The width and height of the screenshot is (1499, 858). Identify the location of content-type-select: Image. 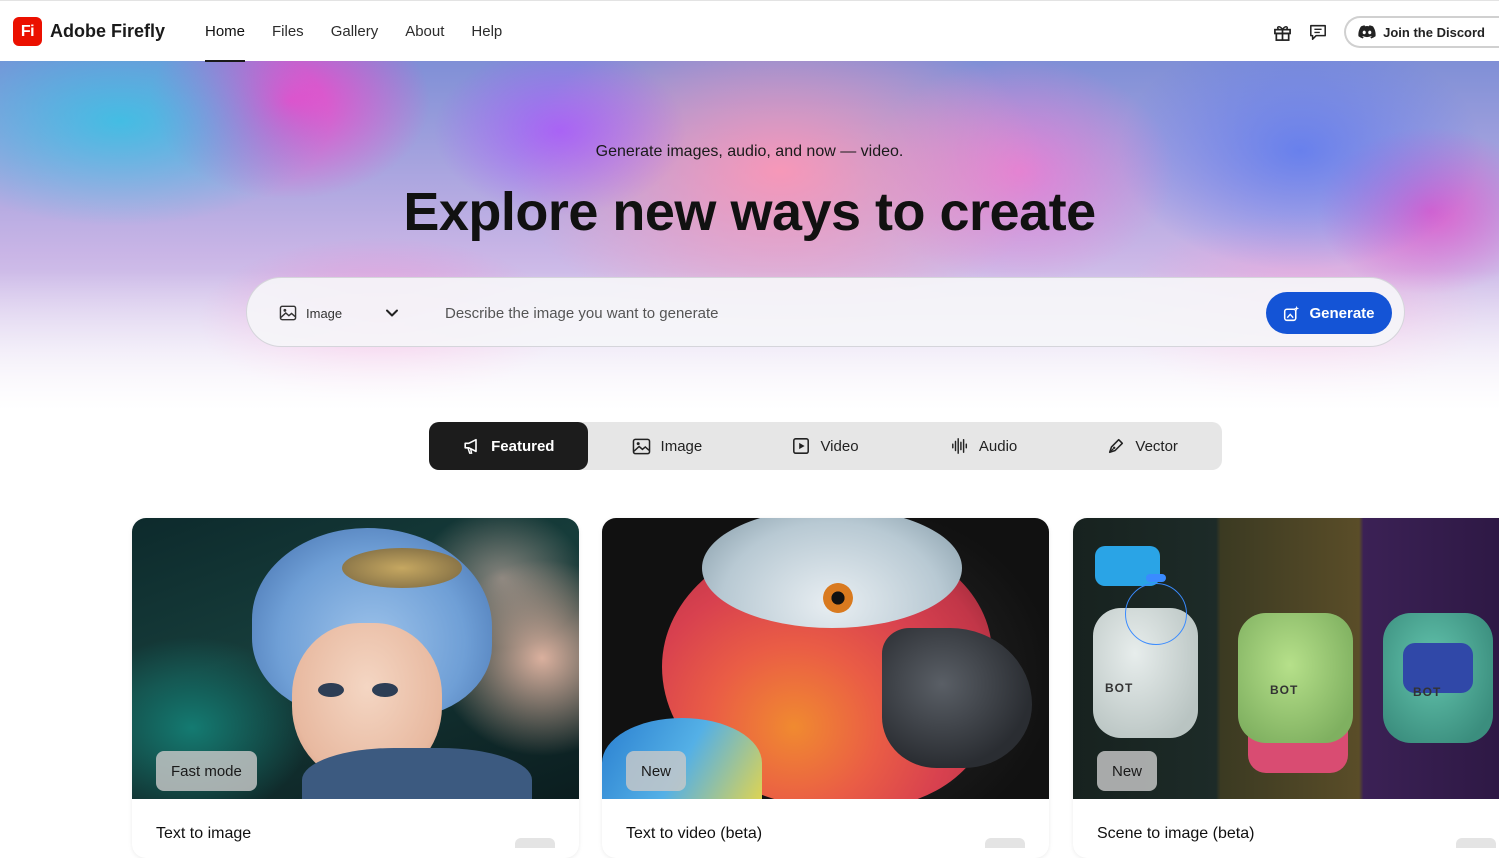
(340, 313).